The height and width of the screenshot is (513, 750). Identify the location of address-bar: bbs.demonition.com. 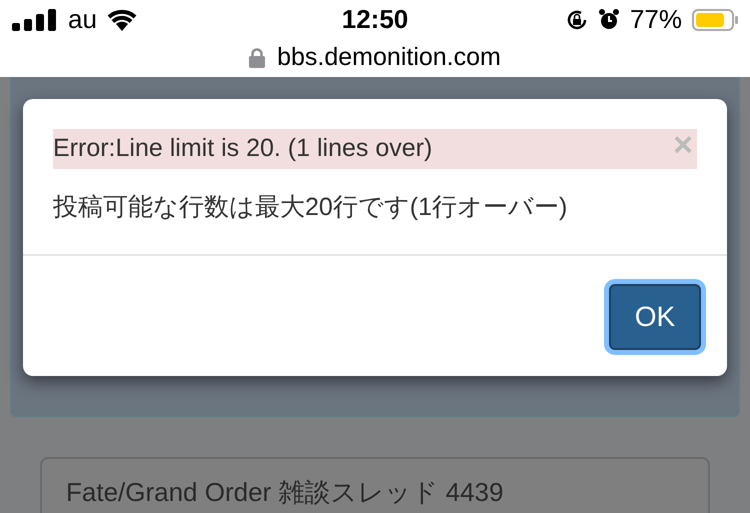
(375, 57).